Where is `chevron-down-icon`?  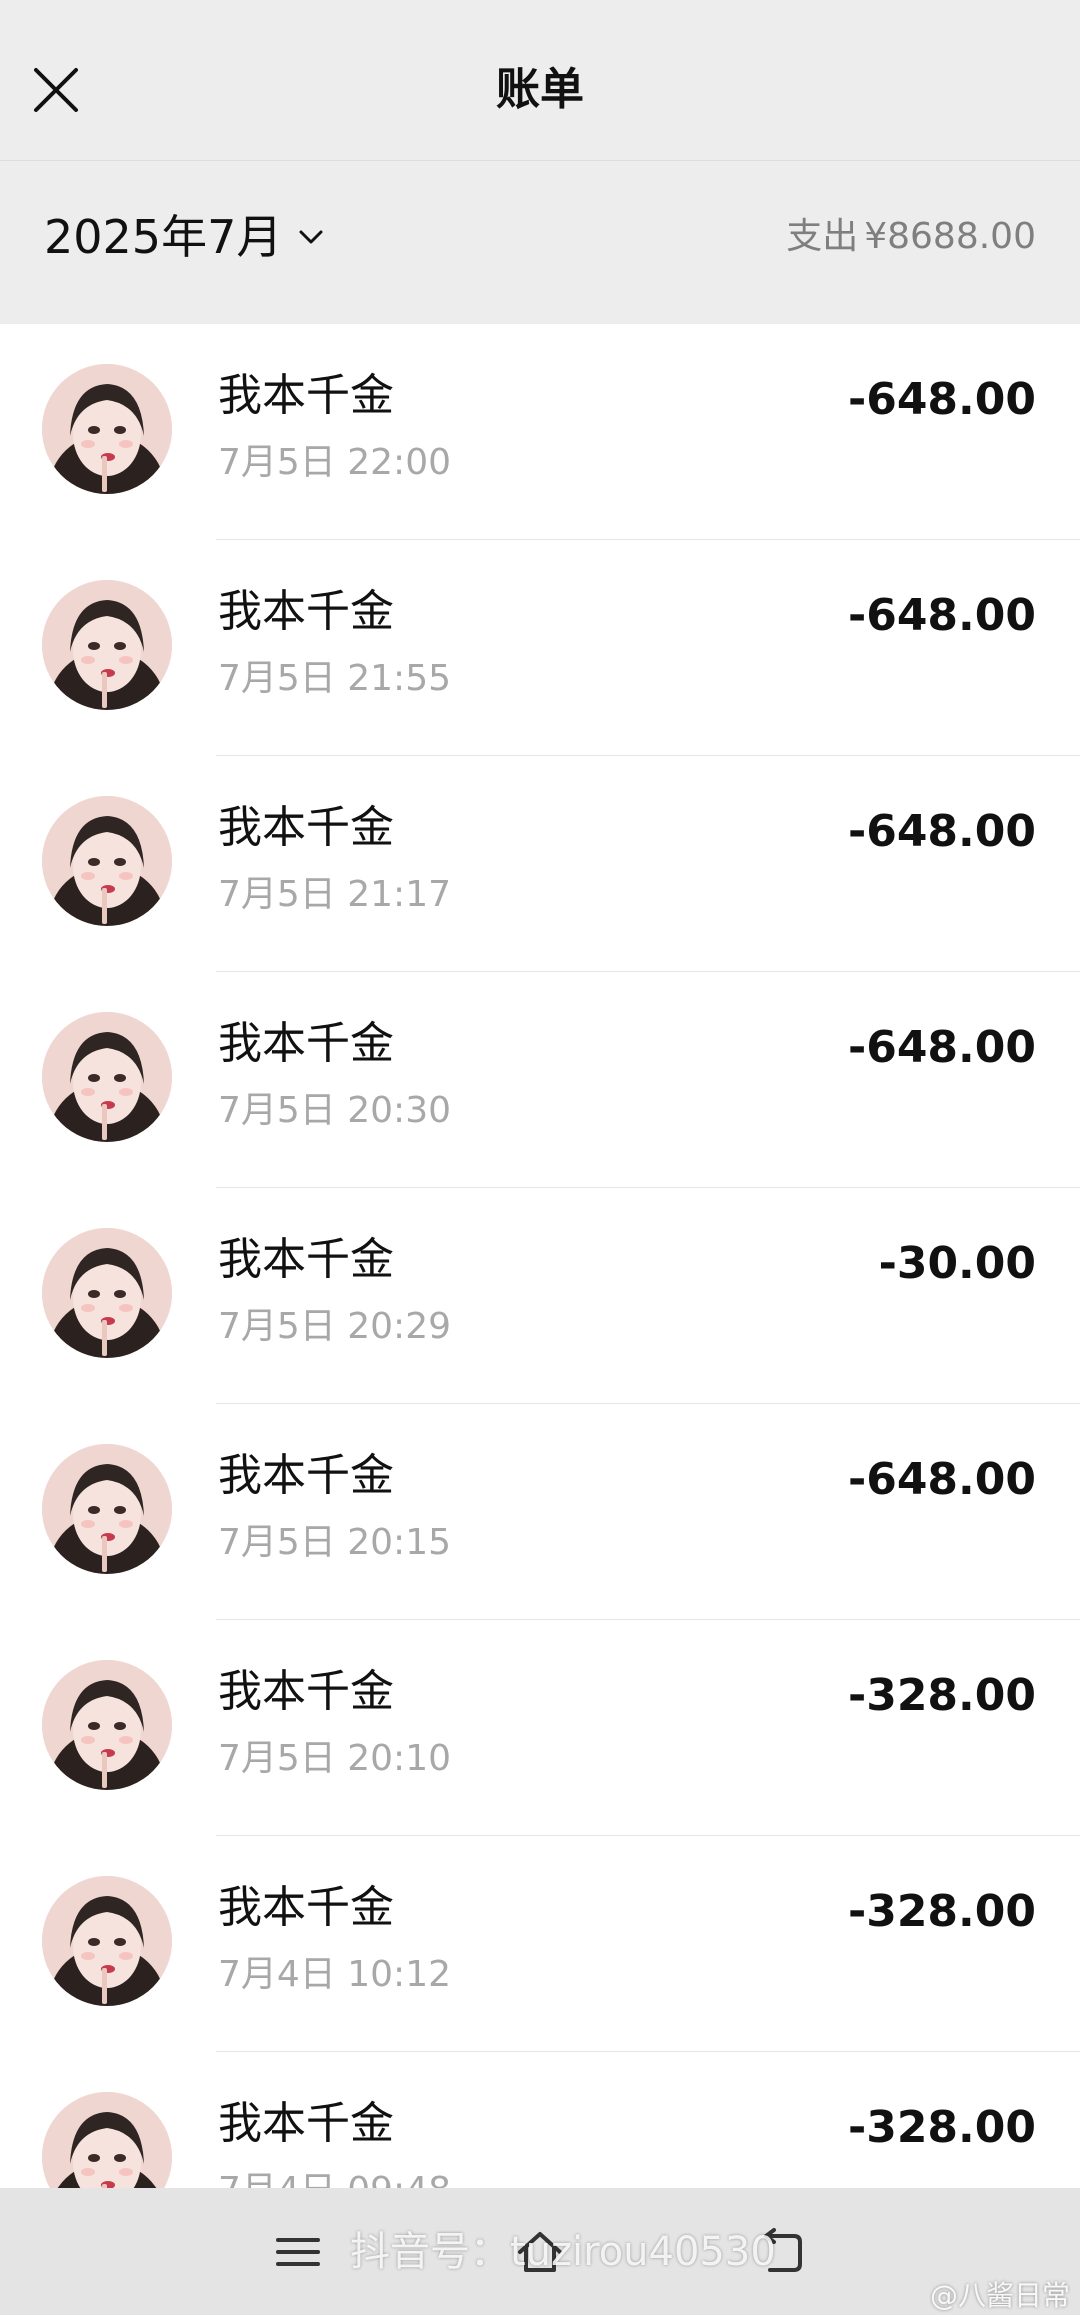
chevron-down-icon is located at coordinates (311, 237).